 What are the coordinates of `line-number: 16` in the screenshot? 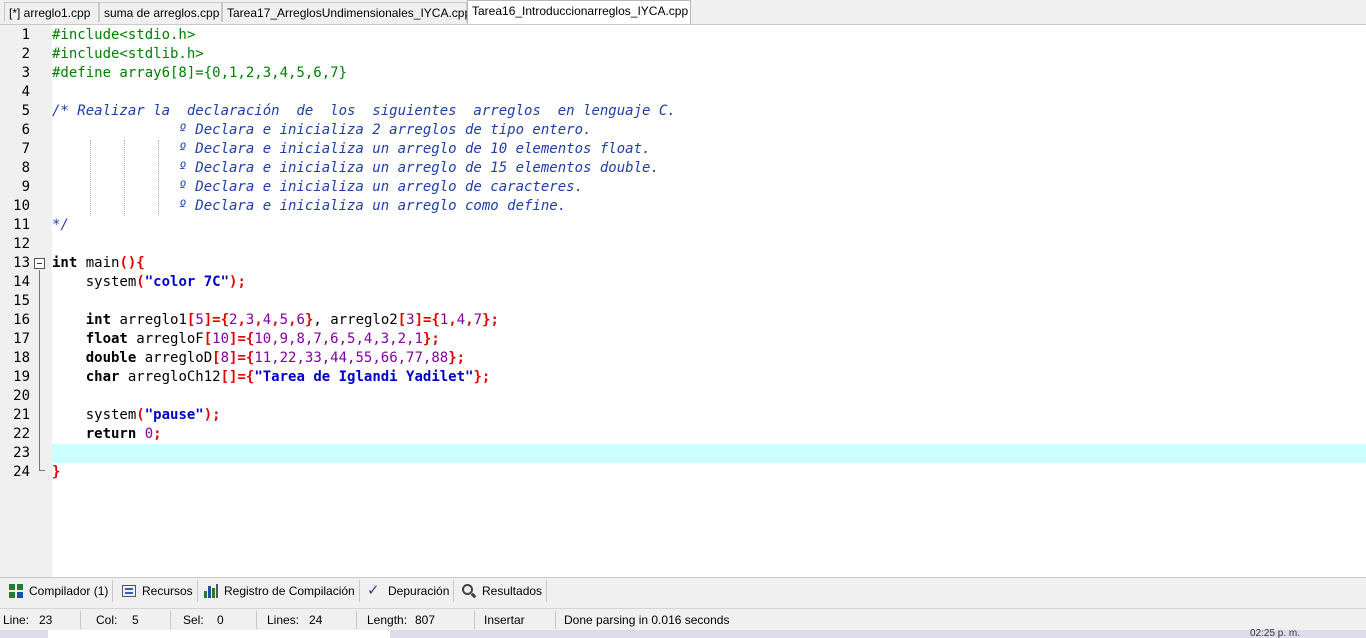 It's located at (21, 320).